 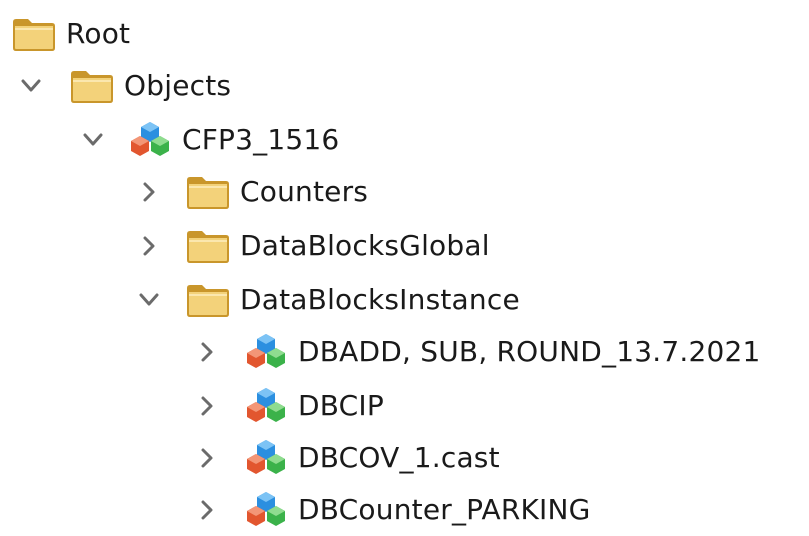 I want to click on tree-item-root: Root, so click(x=70, y=34).